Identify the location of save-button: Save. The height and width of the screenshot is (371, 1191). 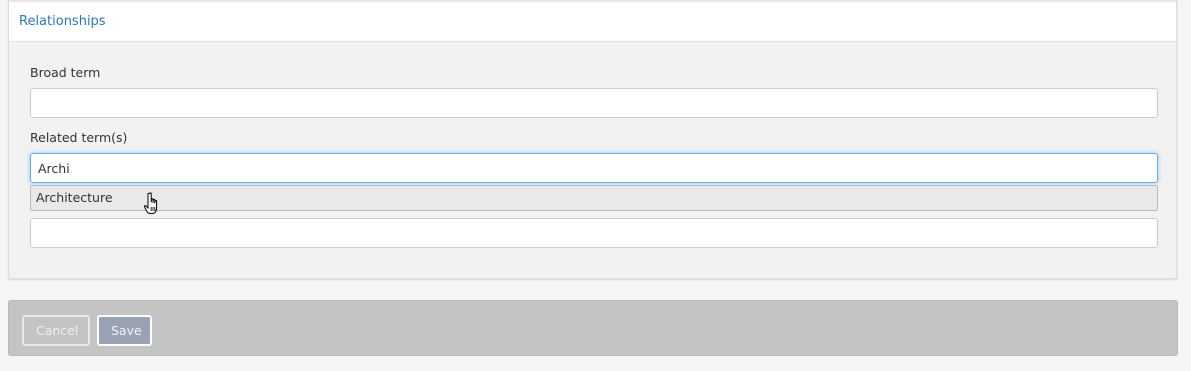
(124, 330).